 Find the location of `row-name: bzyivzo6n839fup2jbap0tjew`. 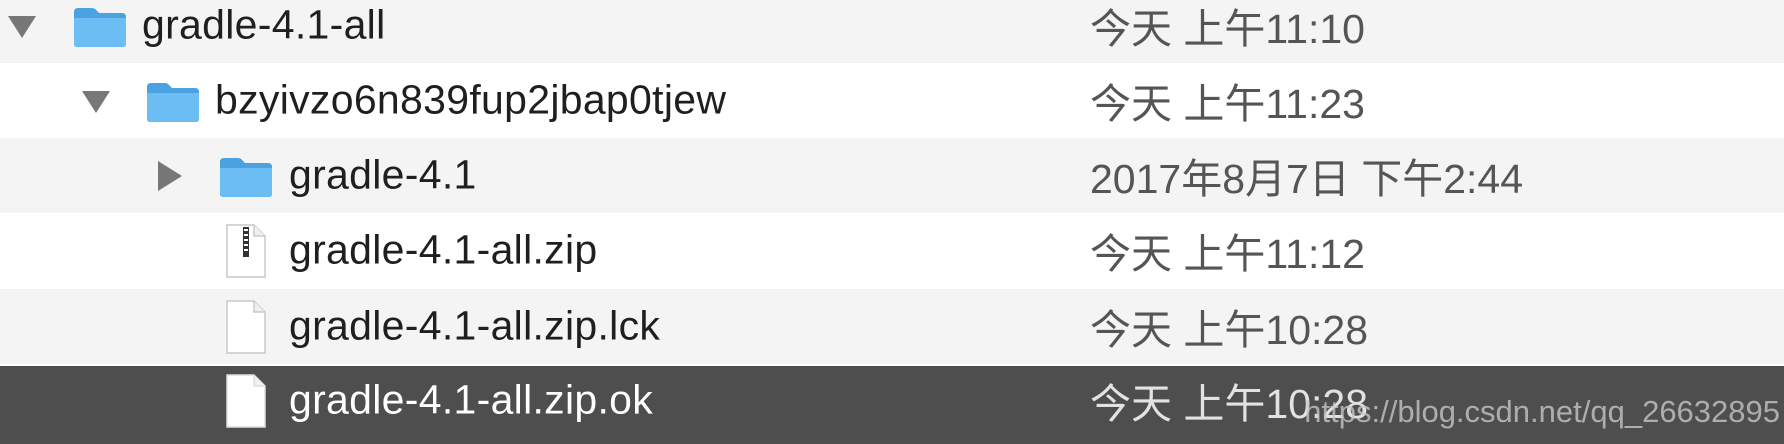

row-name: bzyivzo6n839fup2jbap0tjew is located at coordinates (471, 99).